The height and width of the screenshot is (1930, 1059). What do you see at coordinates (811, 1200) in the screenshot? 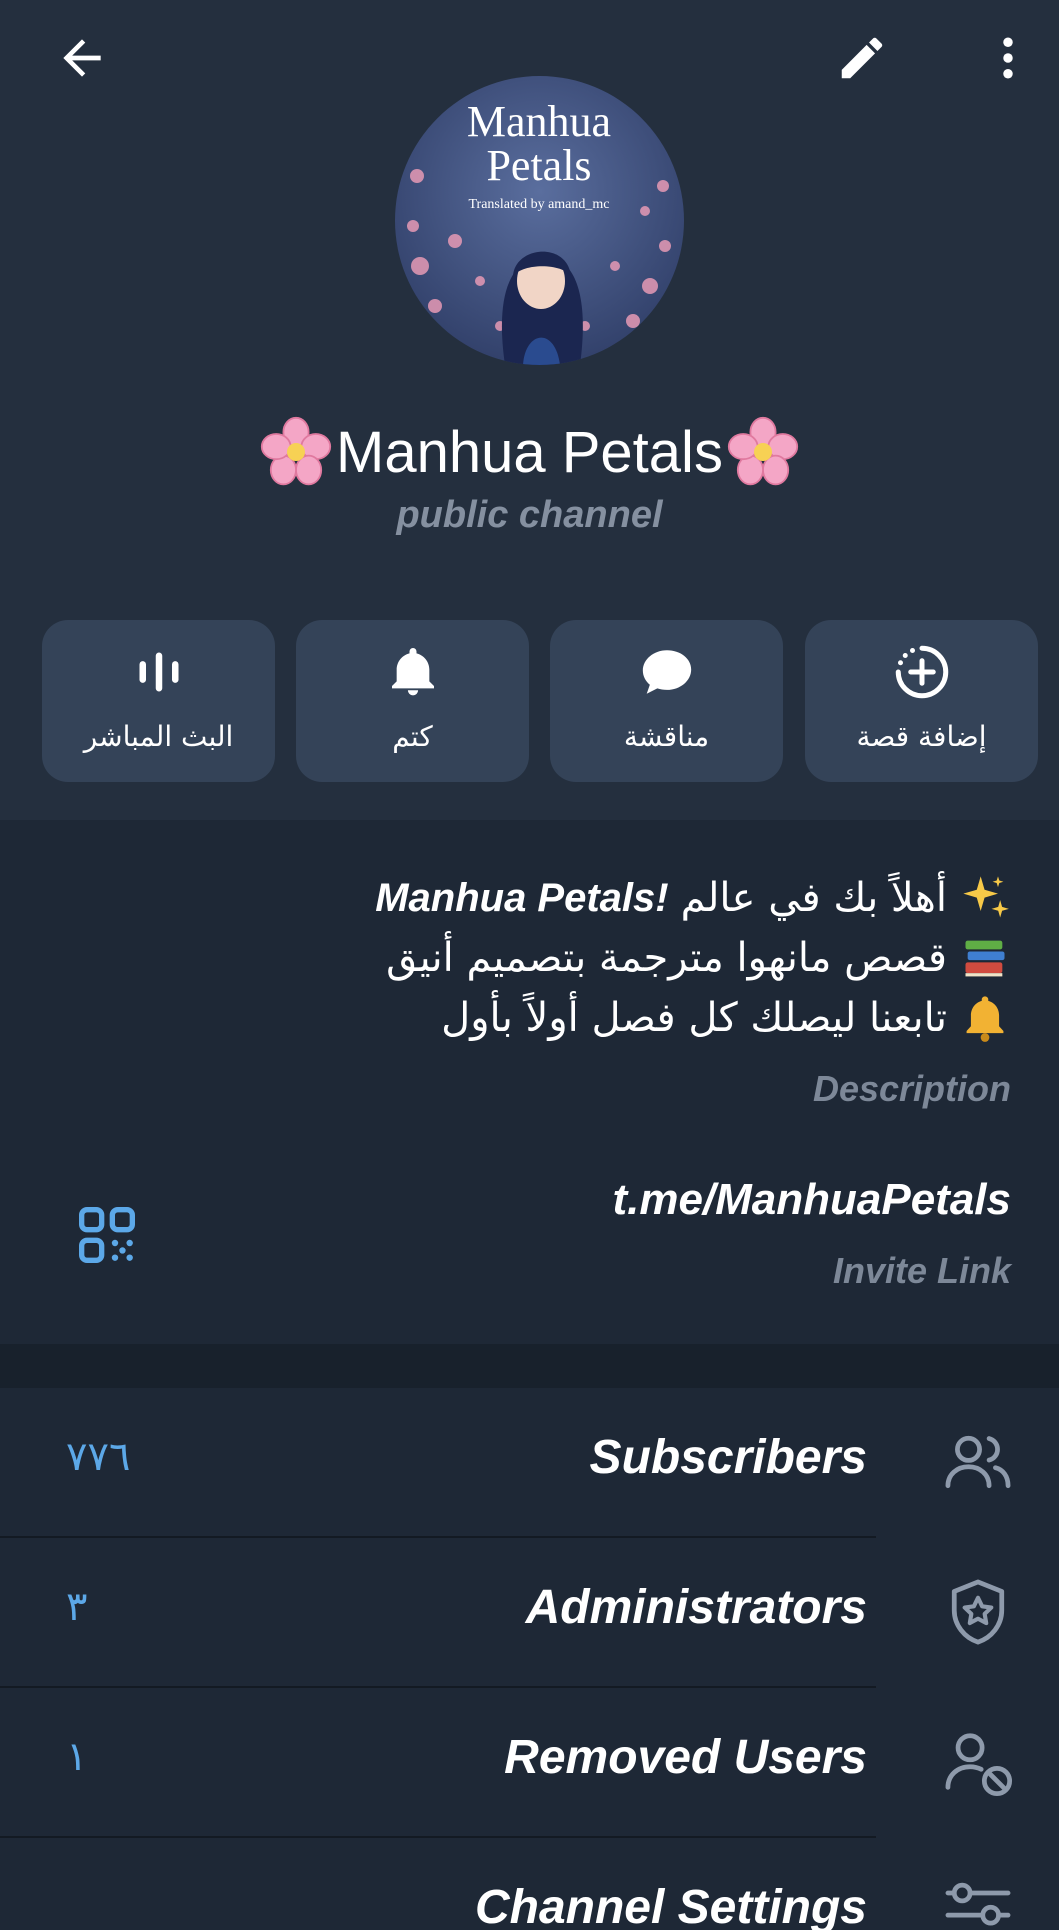
I see `invite-link: t.me/ManhuaPetals` at bounding box center [811, 1200].